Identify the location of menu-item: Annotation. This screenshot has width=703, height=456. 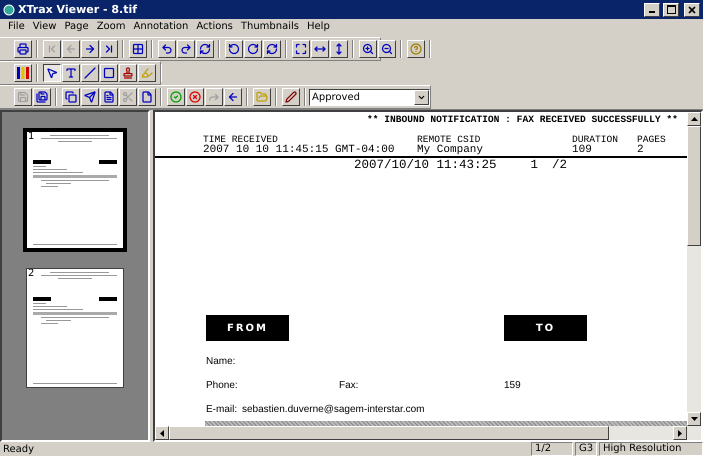
(161, 26).